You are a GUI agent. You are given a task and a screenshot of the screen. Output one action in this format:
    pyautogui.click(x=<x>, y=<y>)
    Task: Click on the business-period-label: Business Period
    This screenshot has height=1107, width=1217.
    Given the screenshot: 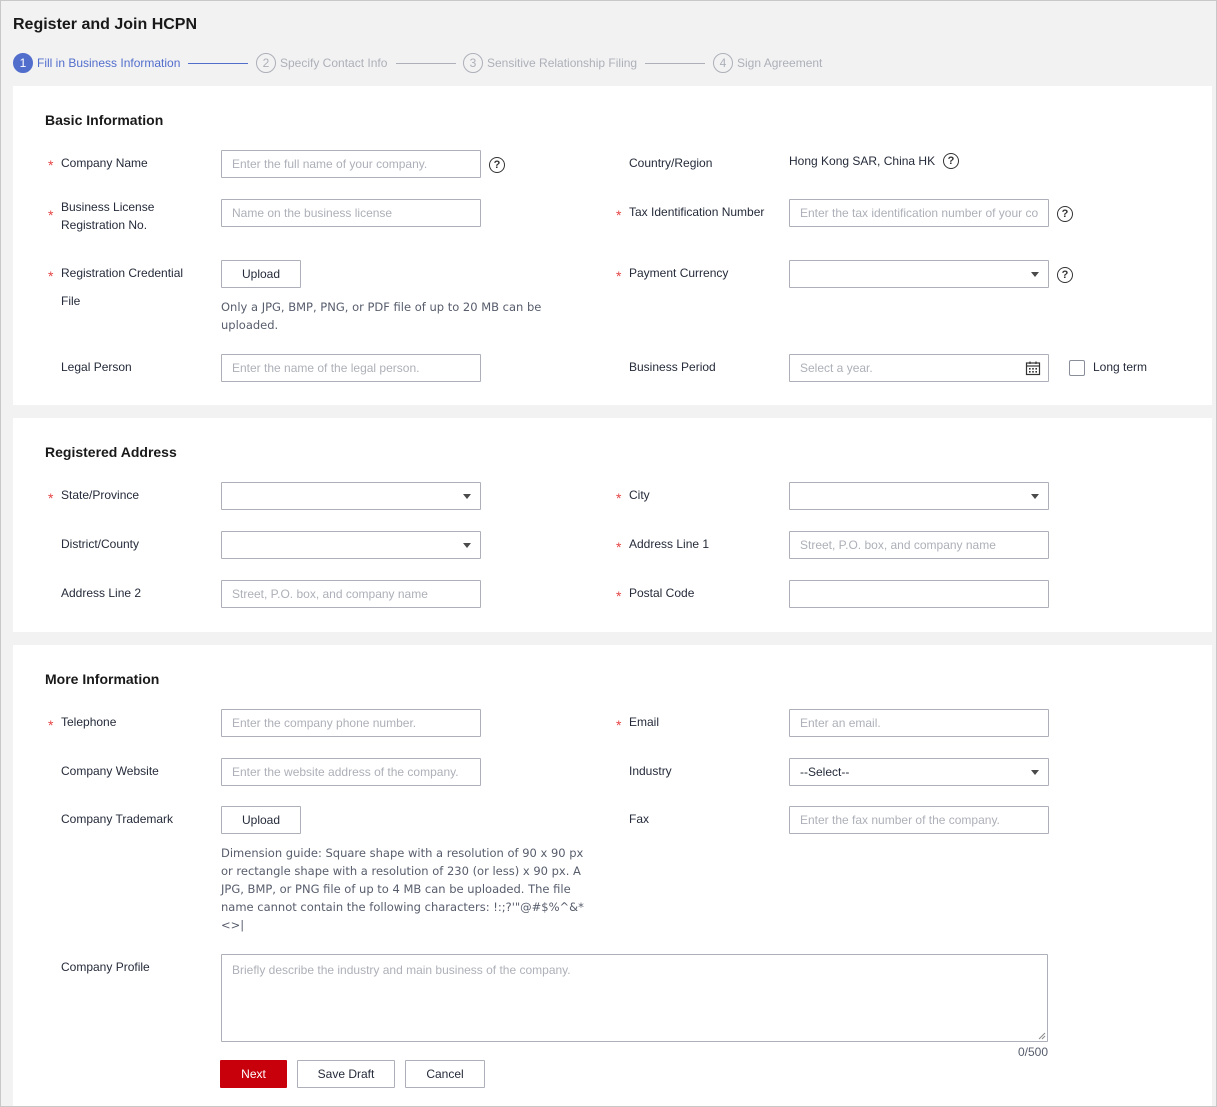 What is the action you would take?
    pyautogui.click(x=672, y=367)
    